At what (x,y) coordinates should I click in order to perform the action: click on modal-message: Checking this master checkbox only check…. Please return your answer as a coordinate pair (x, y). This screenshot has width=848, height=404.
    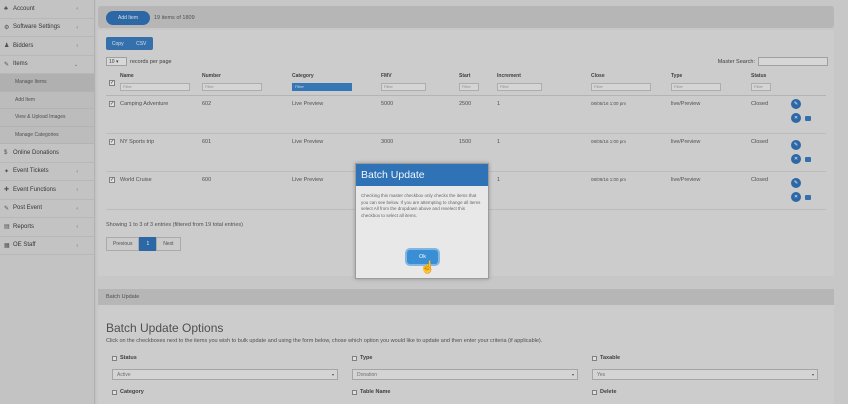
    Looking at the image, I should click on (421, 205).